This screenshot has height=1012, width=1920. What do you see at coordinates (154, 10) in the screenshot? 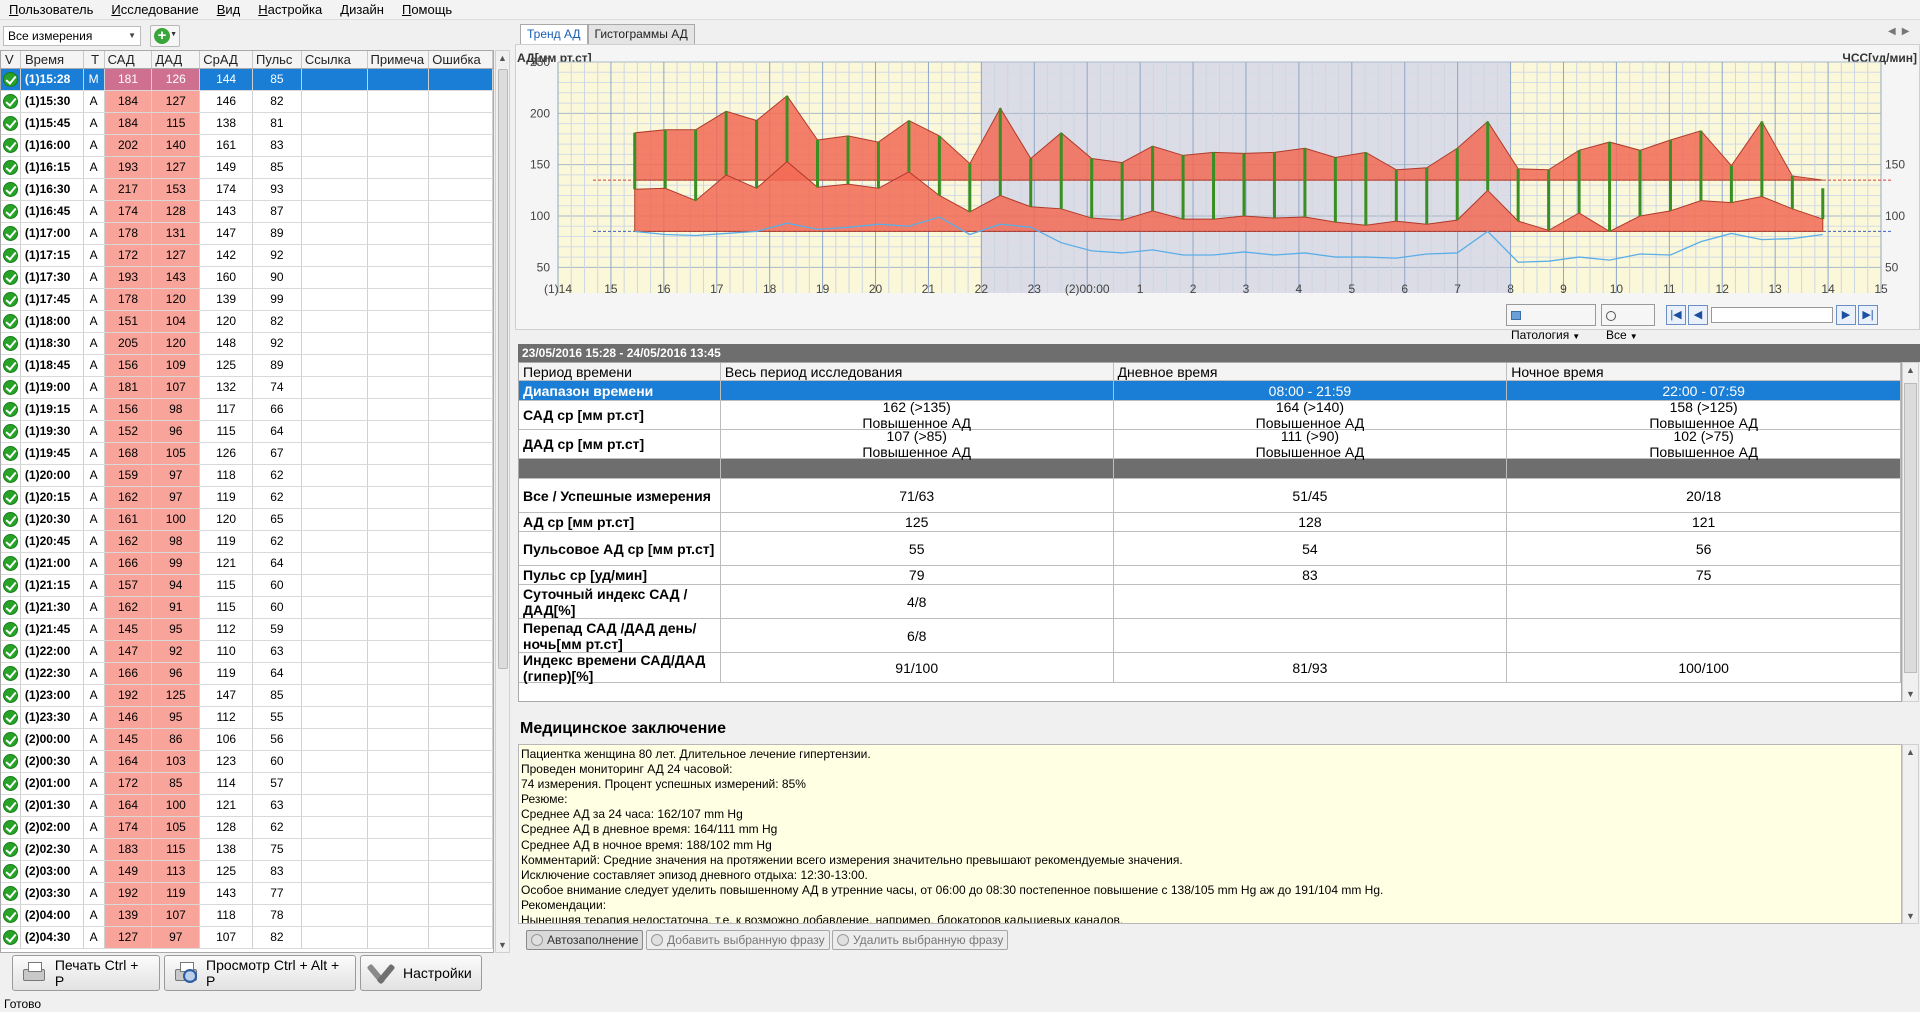
I see `menu-study: Исследование` at bounding box center [154, 10].